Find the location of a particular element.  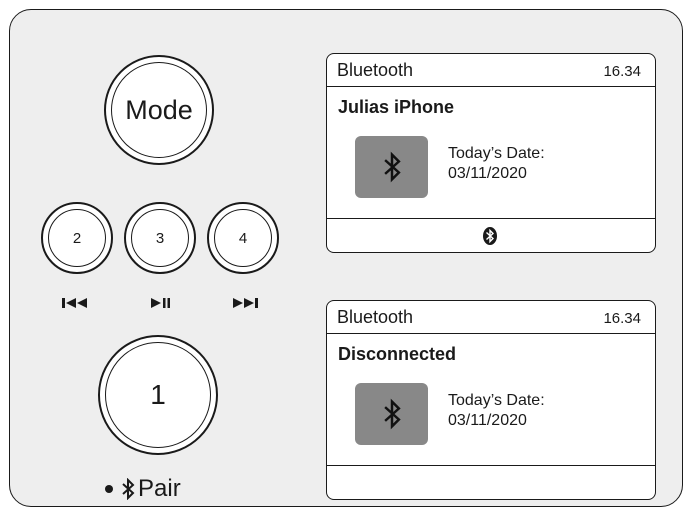

preset-1-pair-button: 1 is located at coordinates (158, 395).